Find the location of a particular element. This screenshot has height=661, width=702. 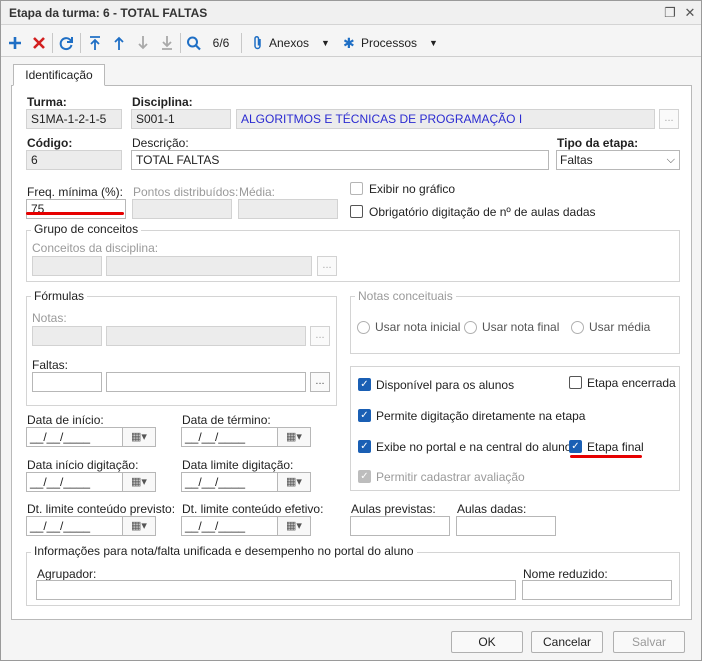

formula-notas-code-field is located at coordinates (67, 336).